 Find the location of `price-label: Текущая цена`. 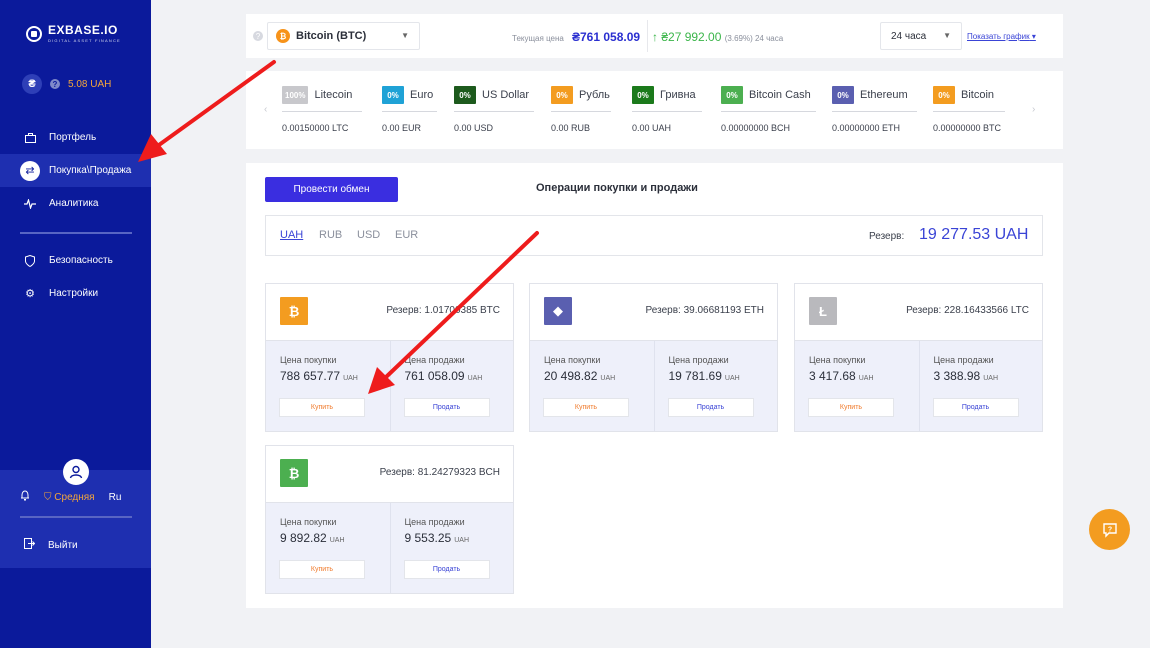

price-label: Текущая цена is located at coordinates (538, 38).